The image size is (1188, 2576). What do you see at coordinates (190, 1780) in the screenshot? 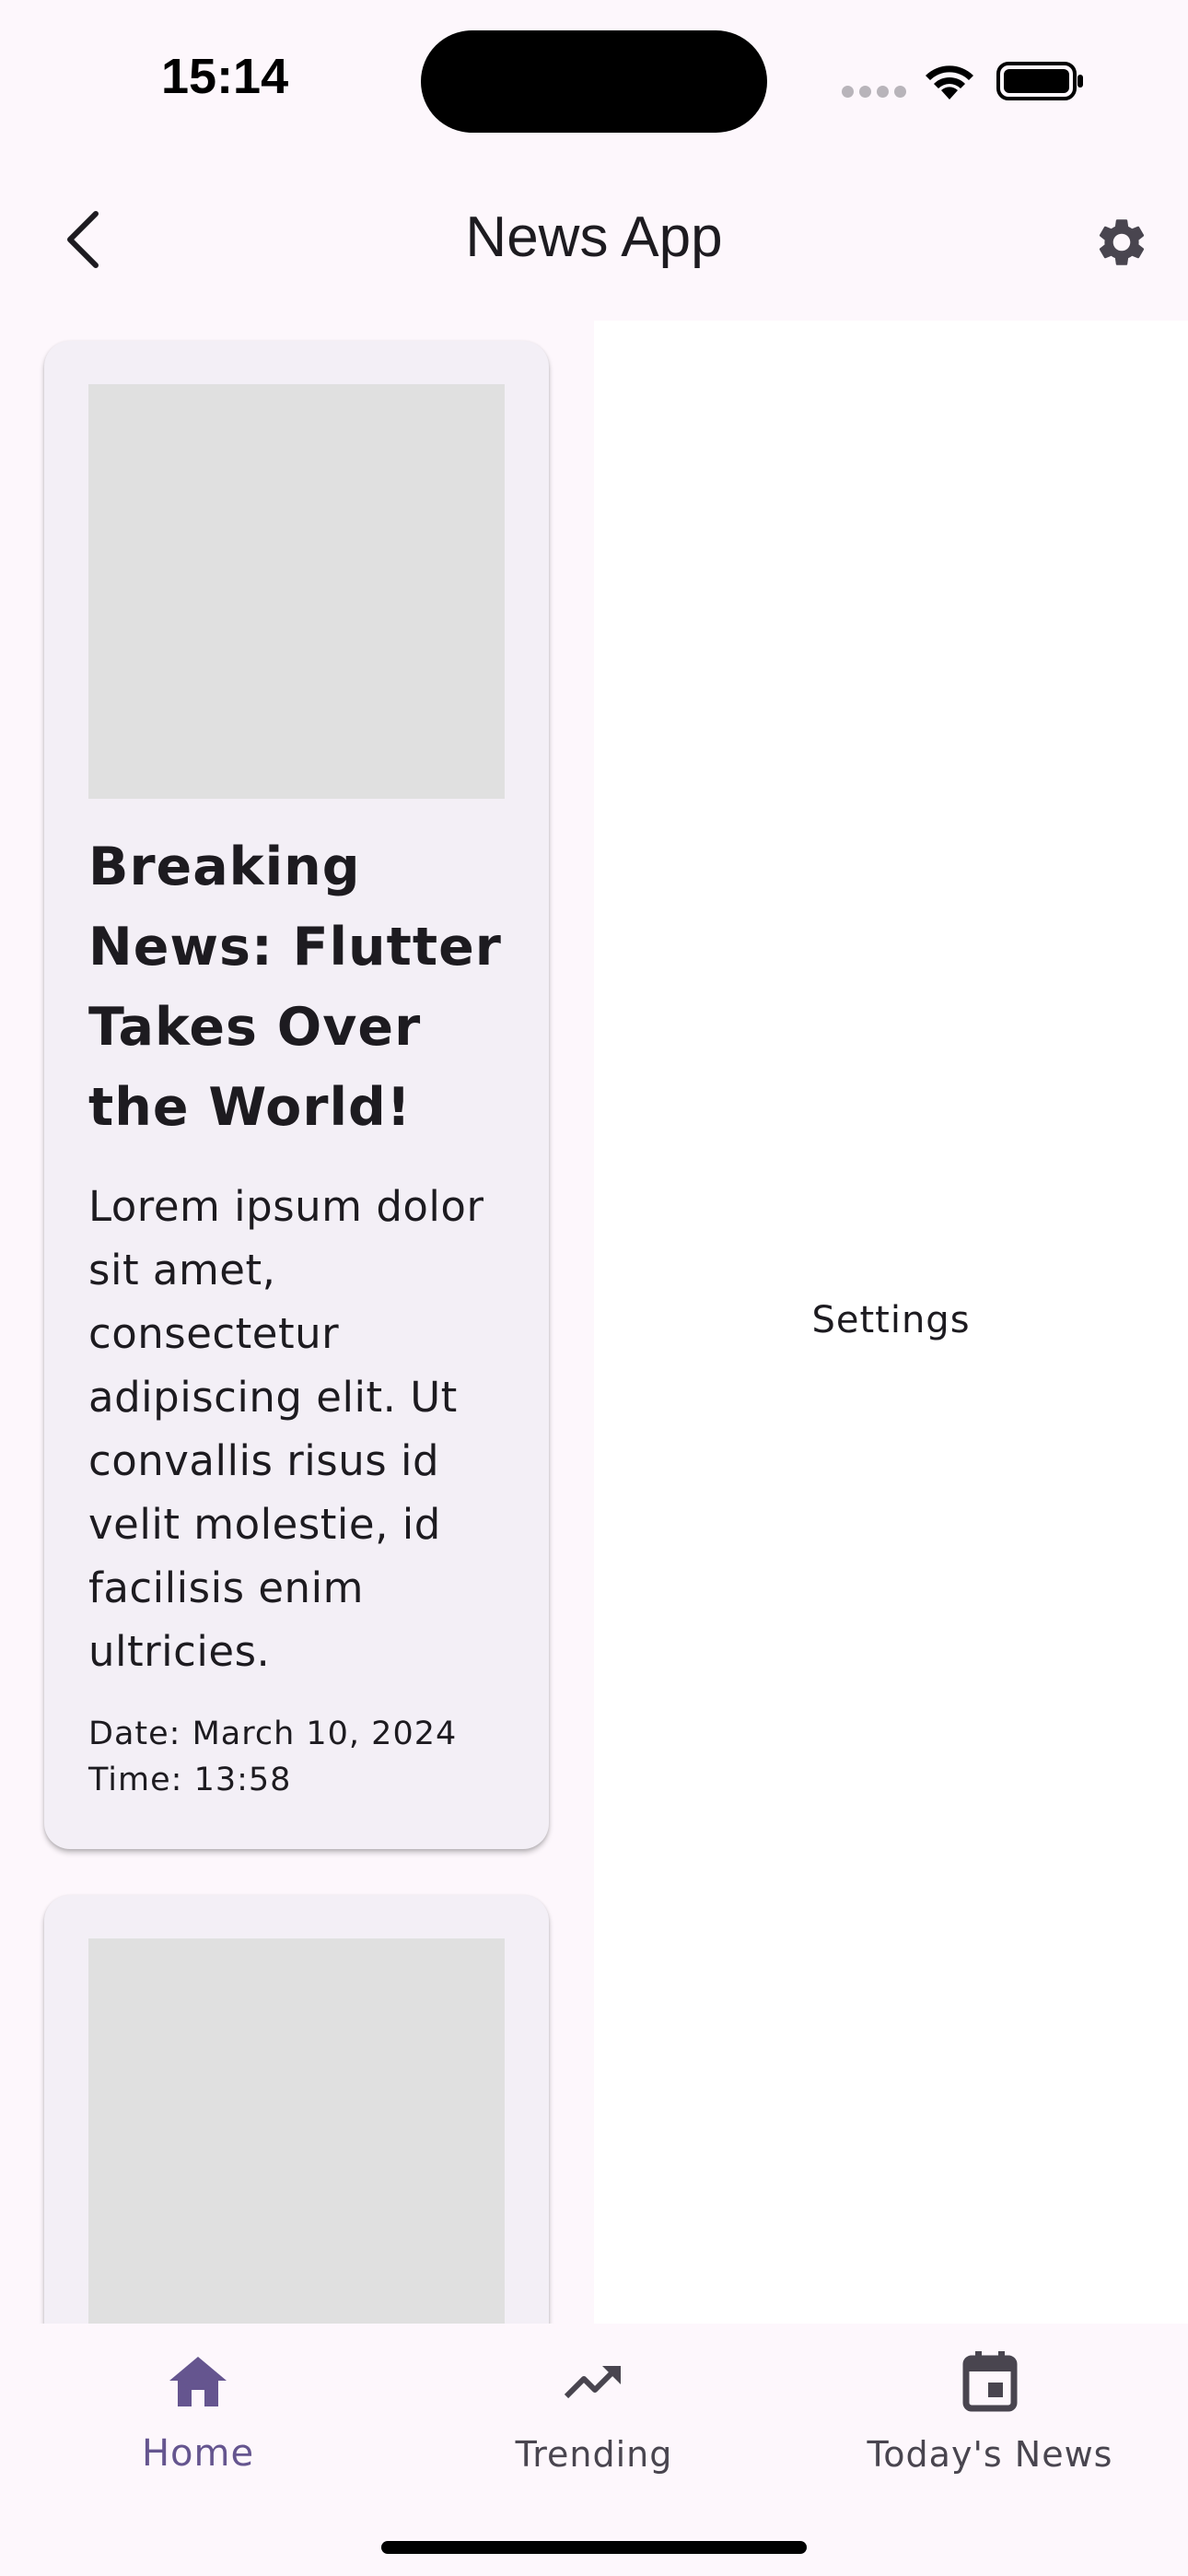
I see `news-time: Time: 13:58` at bounding box center [190, 1780].